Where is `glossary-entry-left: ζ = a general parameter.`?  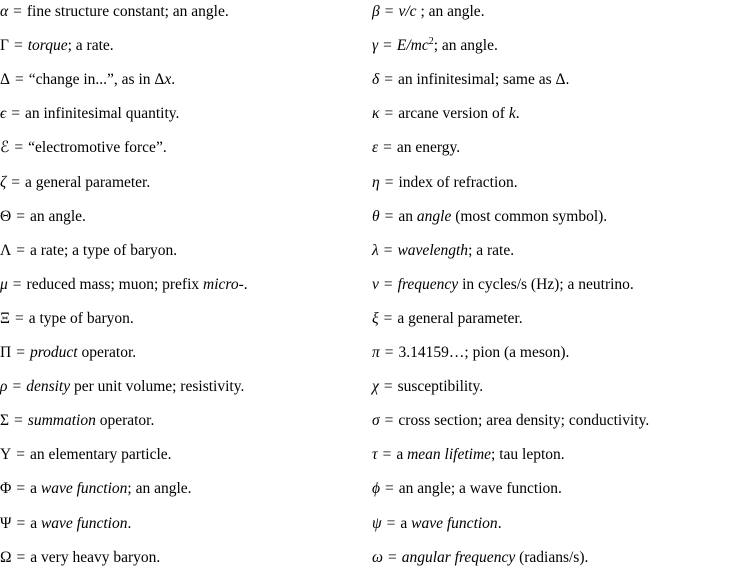
glossary-entry-left: ζ = a general parameter. is located at coordinates (75, 183).